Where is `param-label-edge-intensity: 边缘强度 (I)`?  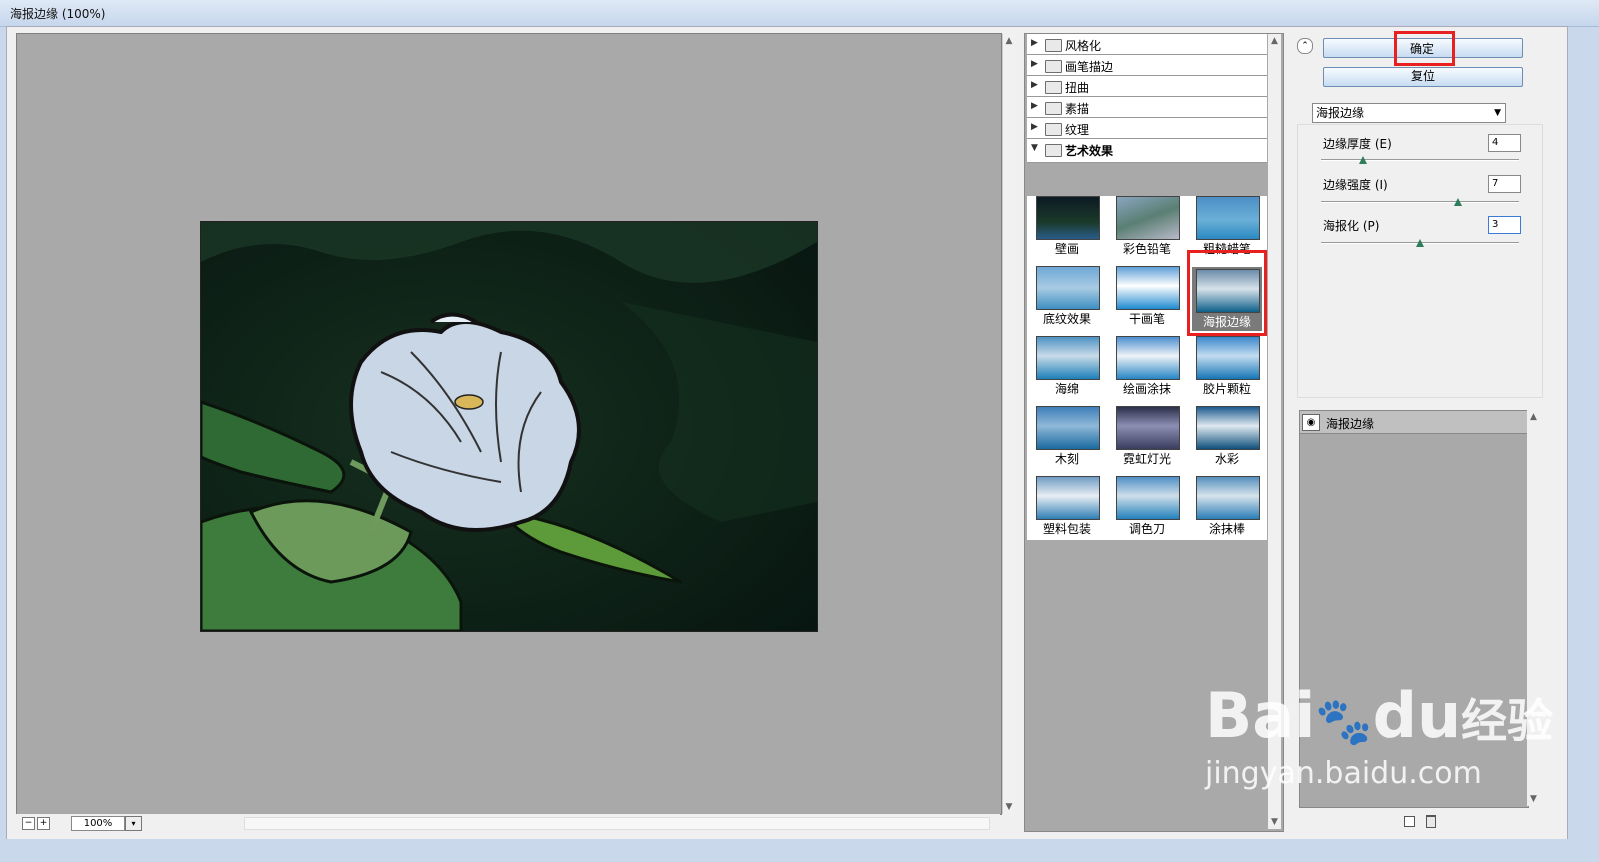
param-label-edge-intensity: 边缘强度 (I) is located at coordinates (1355, 185).